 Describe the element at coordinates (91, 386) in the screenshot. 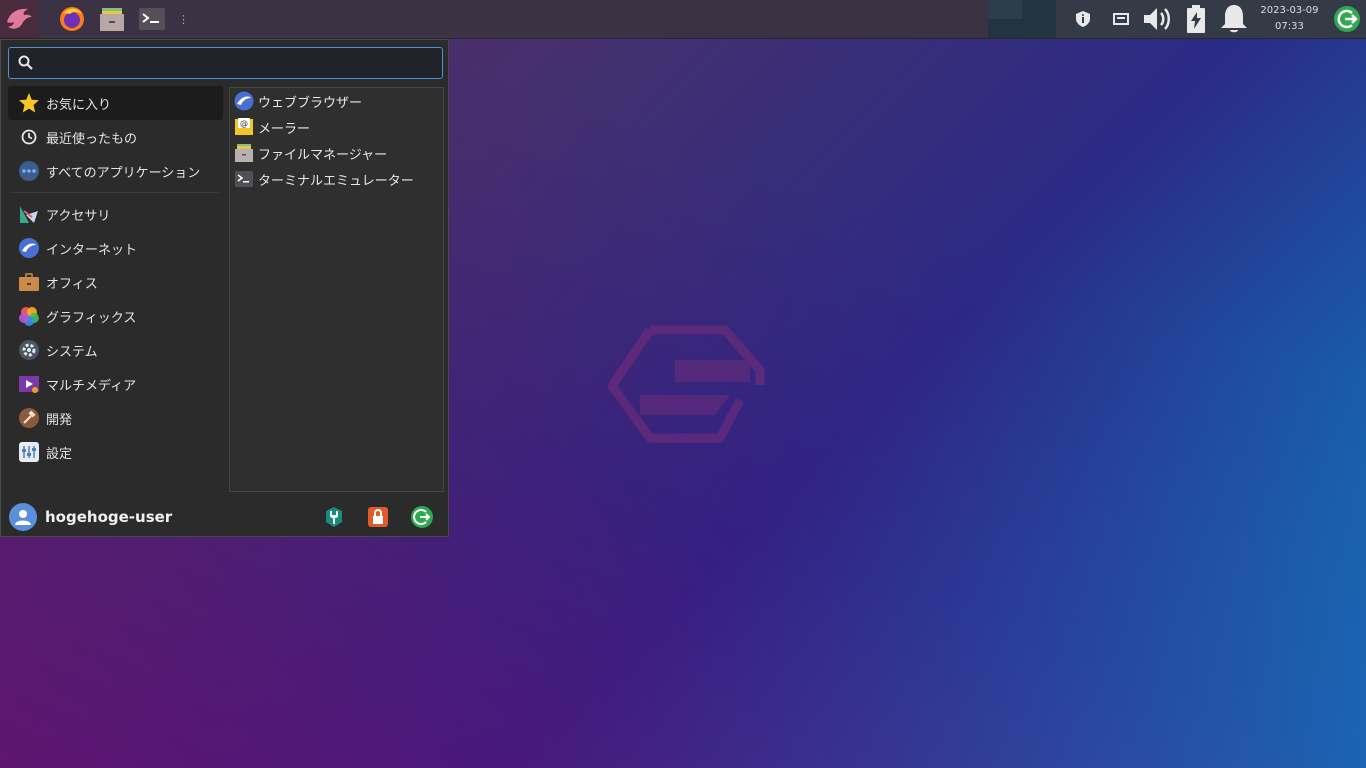

I see `category-label: マルチメディア` at that location.